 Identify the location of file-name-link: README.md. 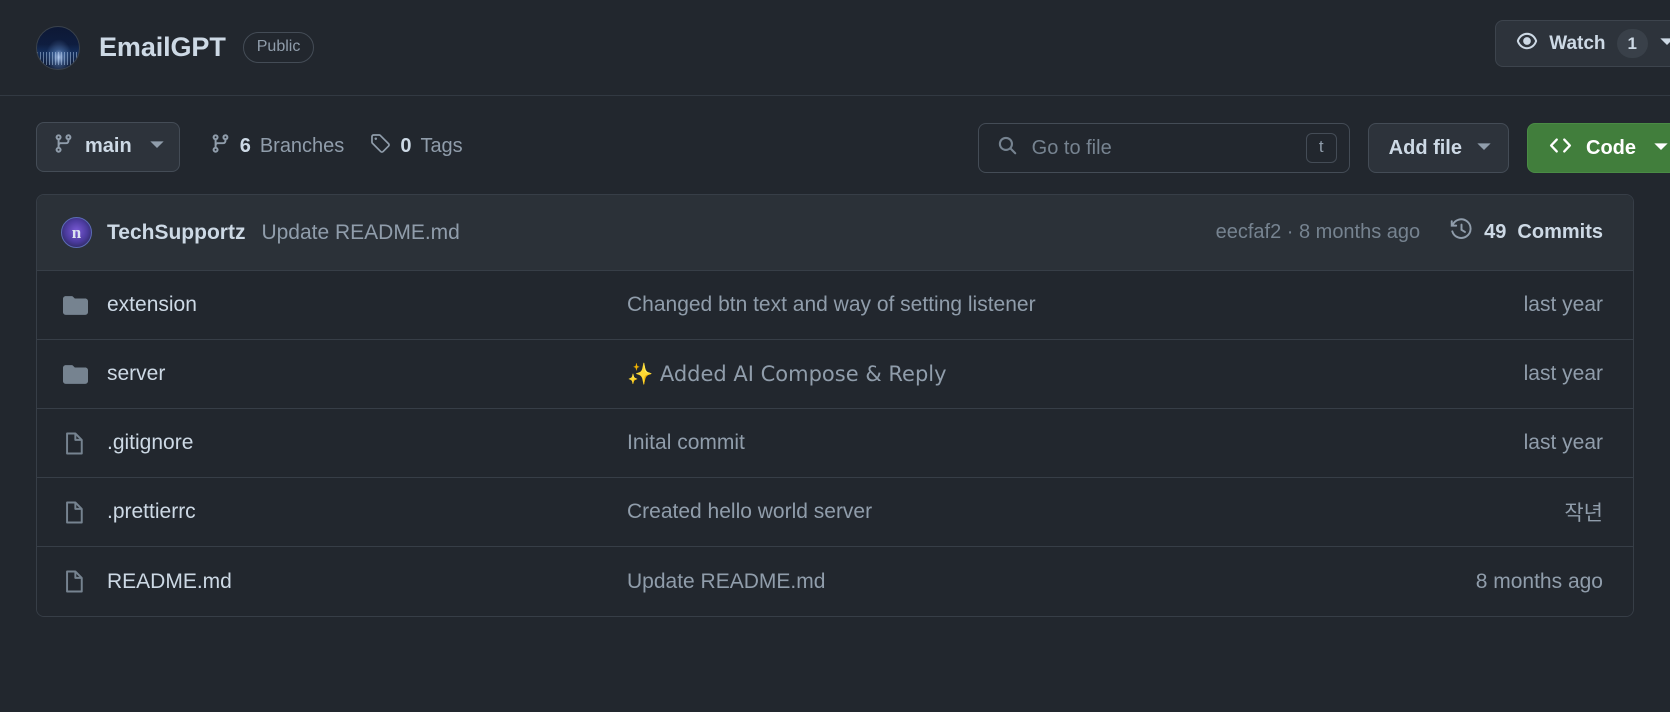
(367, 582).